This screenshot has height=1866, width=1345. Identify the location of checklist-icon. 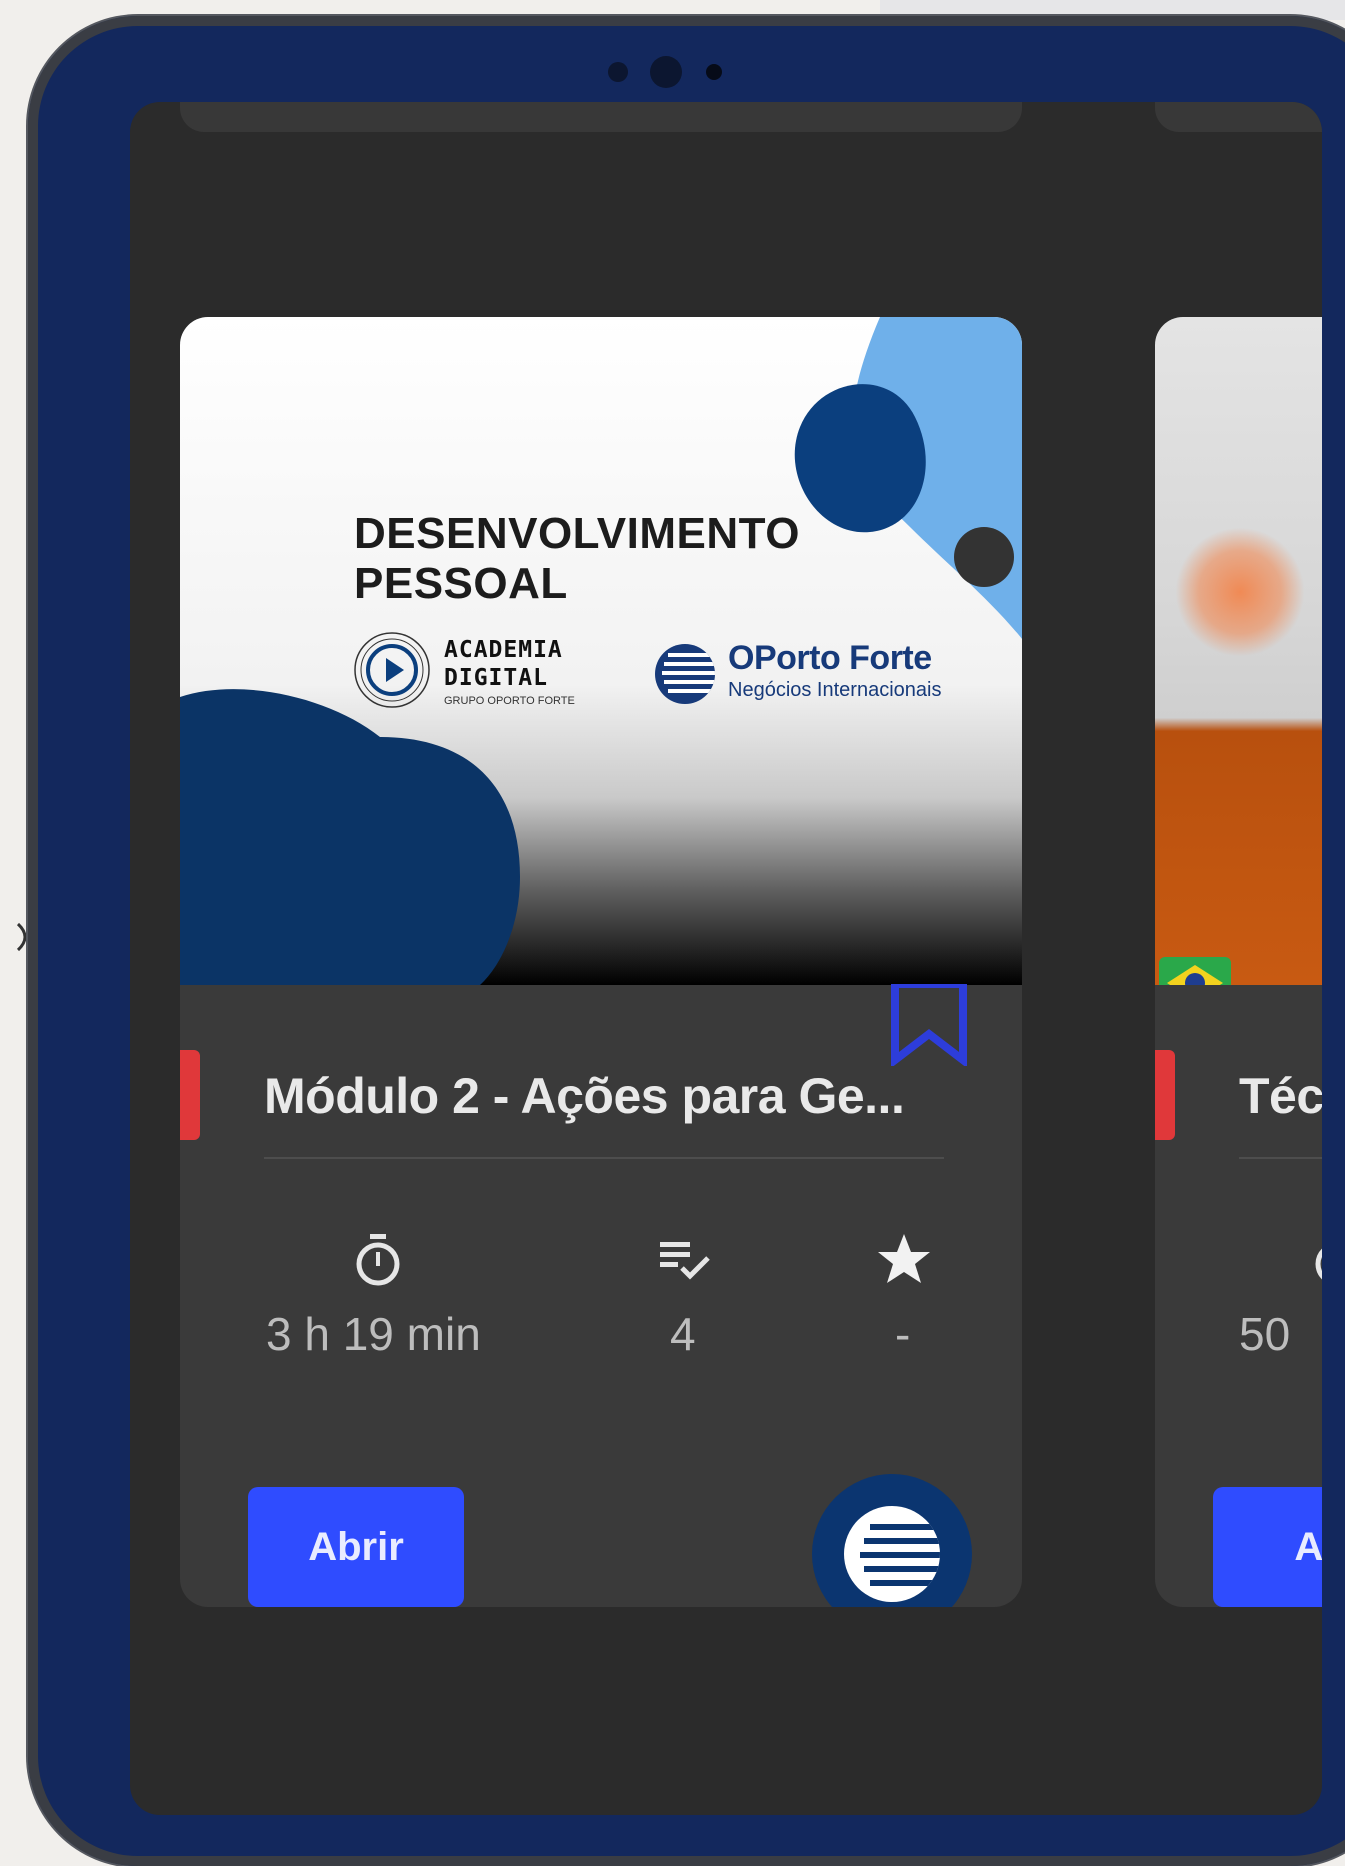
(685, 1261).